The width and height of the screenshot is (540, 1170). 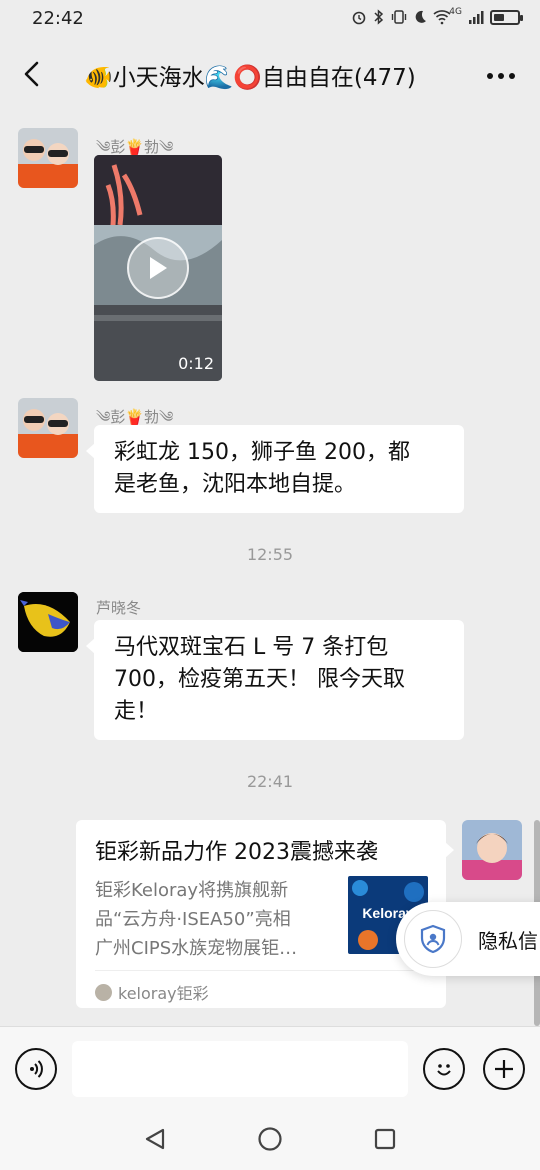 I want to click on emoji-icon, so click(x=444, y=1070).